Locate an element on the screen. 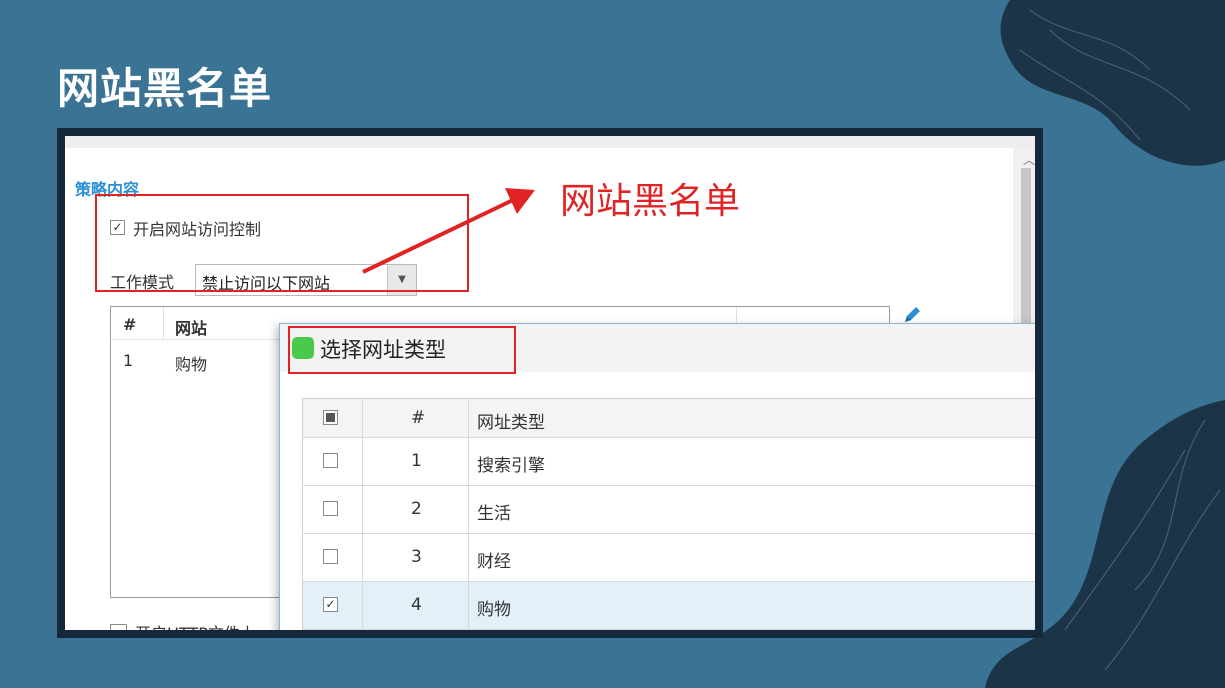 Image resolution: width=1225 pixels, height=688 pixels. row-type: 财经 is located at coordinates (494, 562).